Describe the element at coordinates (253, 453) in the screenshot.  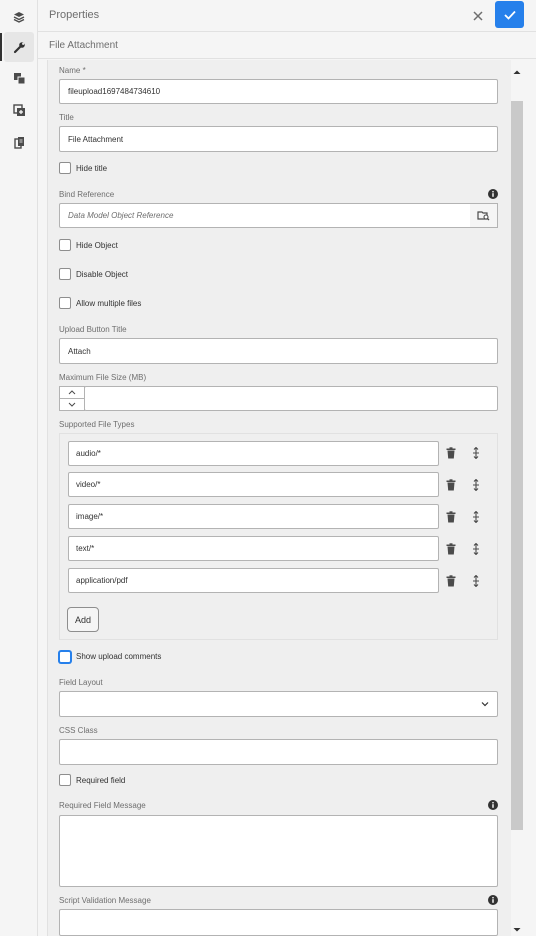
I see `file-type-field: audio/*` at that location.